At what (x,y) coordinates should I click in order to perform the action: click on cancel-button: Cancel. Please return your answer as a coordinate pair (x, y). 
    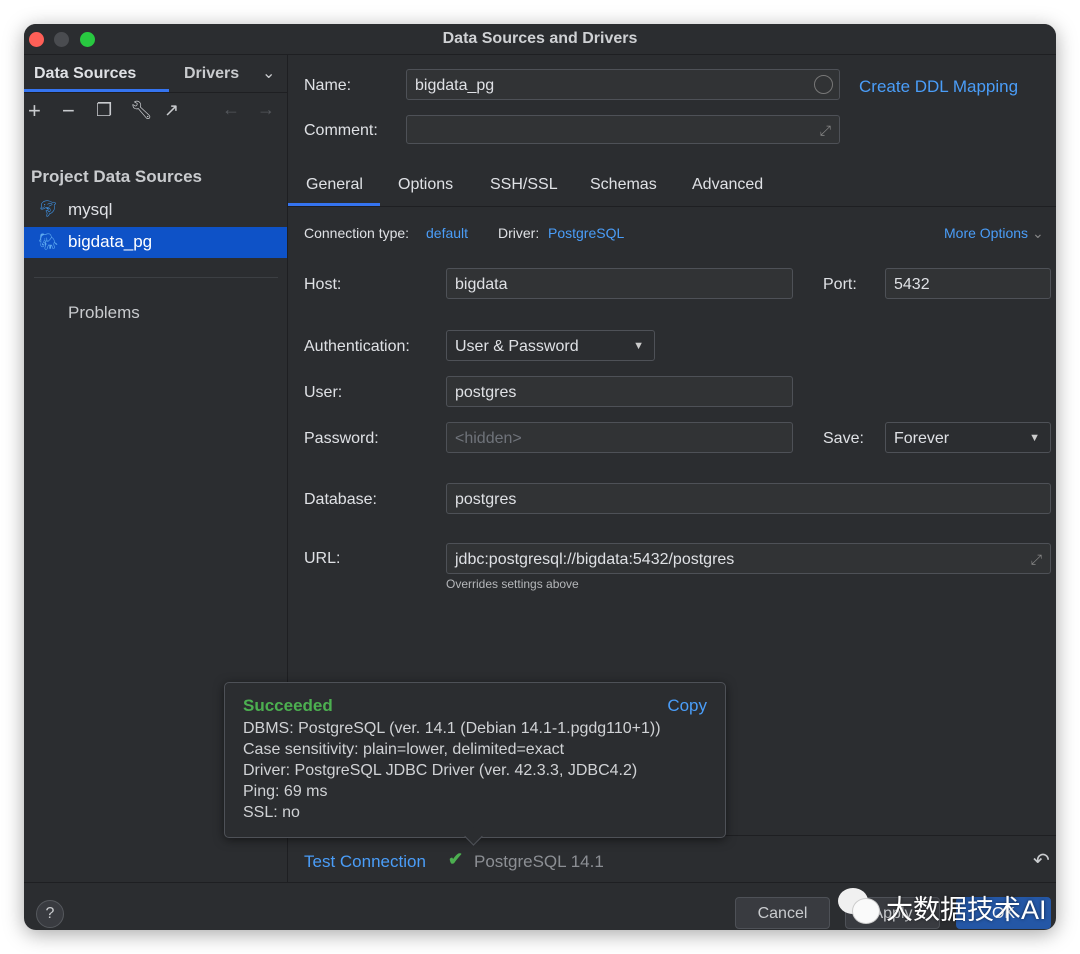
    Looking at the image, I should click on (782, 913).